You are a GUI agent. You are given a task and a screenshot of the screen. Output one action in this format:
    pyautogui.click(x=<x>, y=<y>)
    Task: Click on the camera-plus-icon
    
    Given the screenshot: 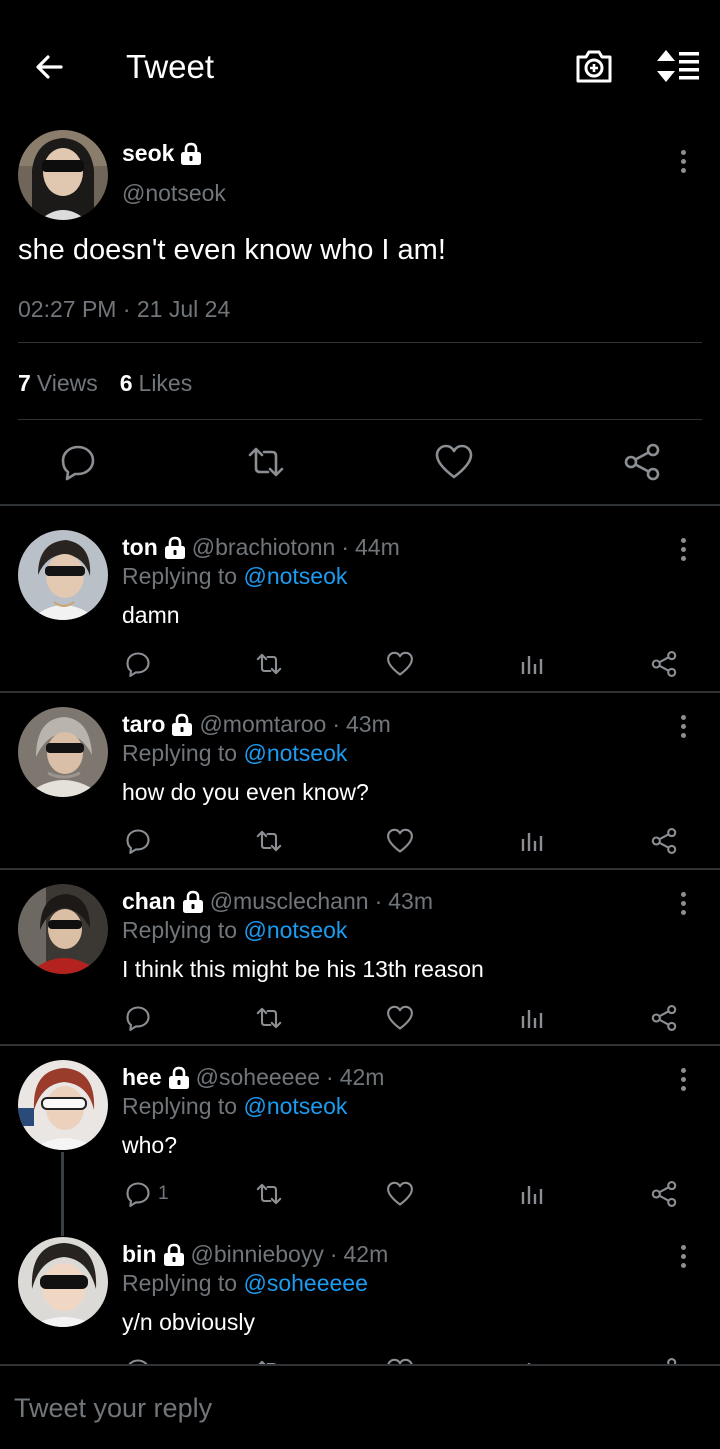 What is the action you would take?
    pyautogui.click(x=594, y=66)
    